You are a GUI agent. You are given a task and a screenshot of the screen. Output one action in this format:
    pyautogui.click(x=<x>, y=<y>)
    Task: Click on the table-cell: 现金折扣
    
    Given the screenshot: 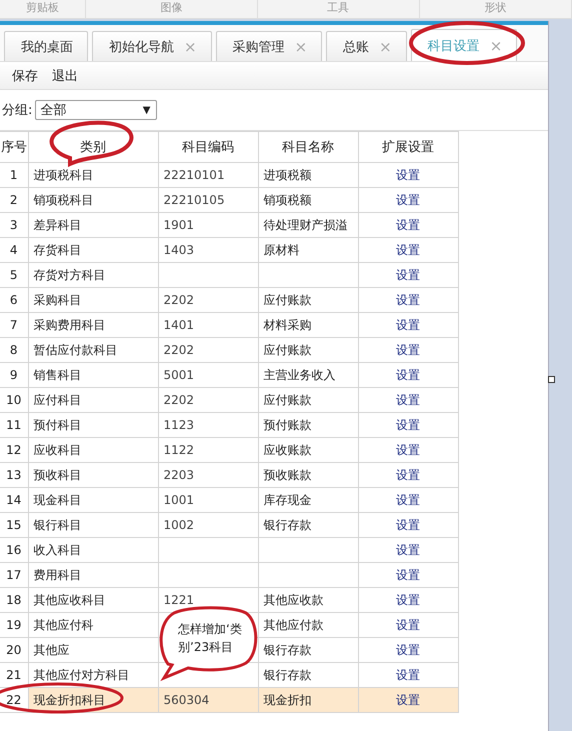 What is the action you would take?
    pyautogui.click(x=288, y=699)
    